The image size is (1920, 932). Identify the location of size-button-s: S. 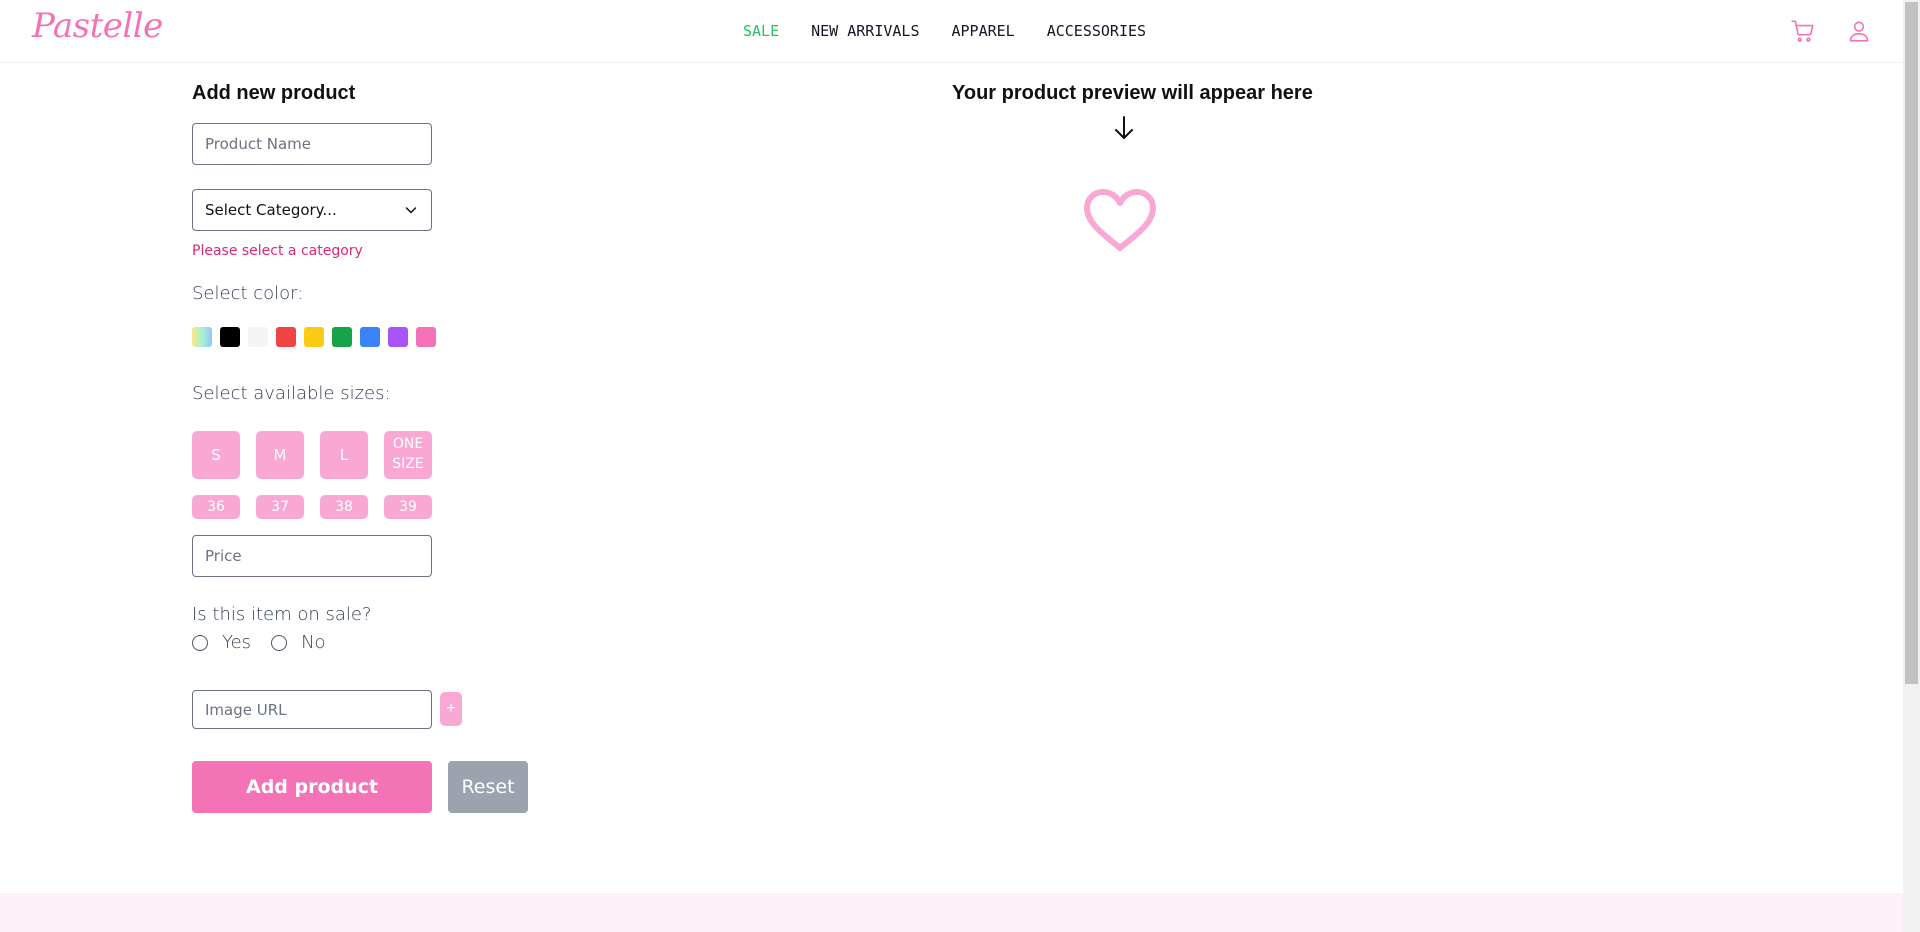
(216, 455).